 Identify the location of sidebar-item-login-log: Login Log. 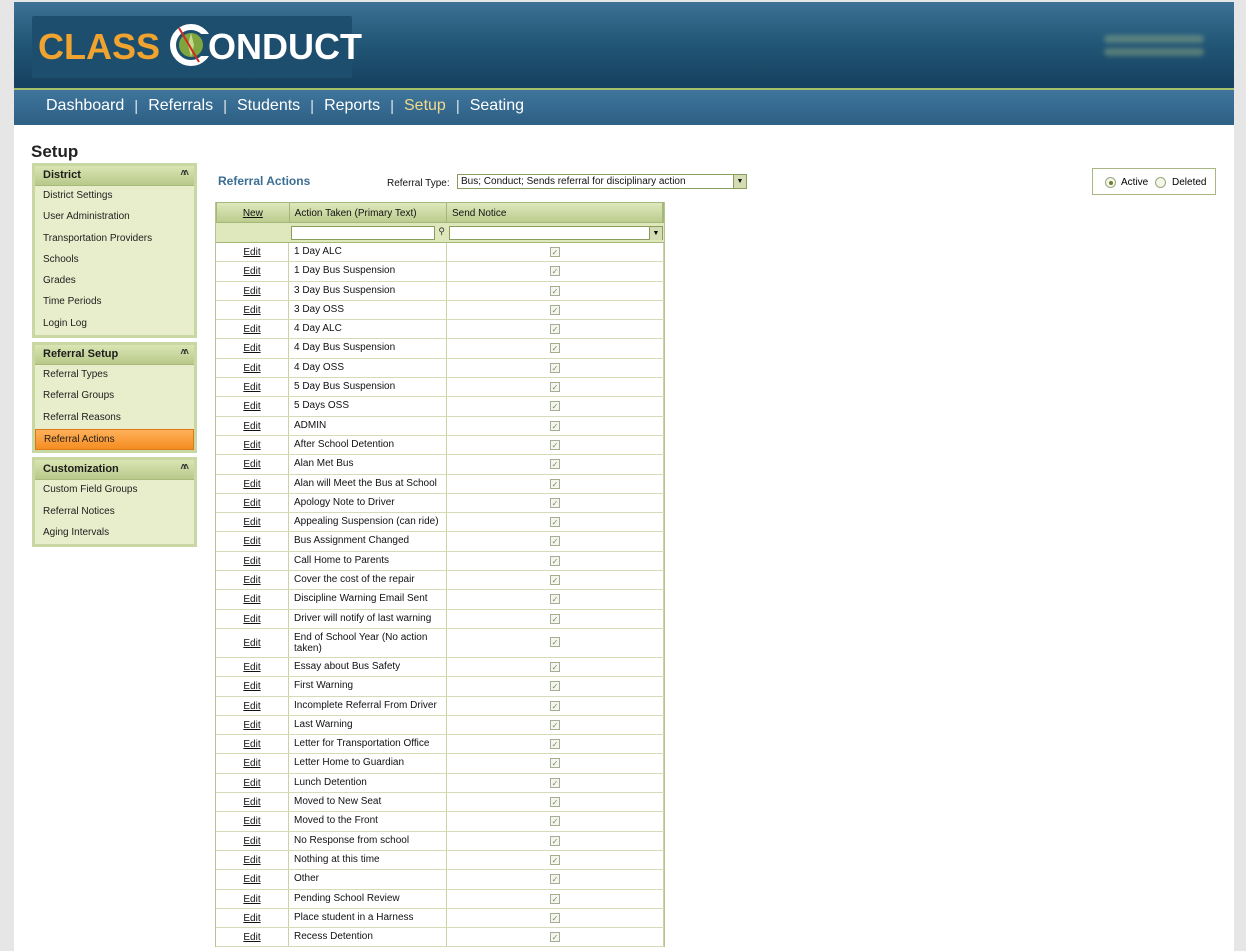
(114, 324).